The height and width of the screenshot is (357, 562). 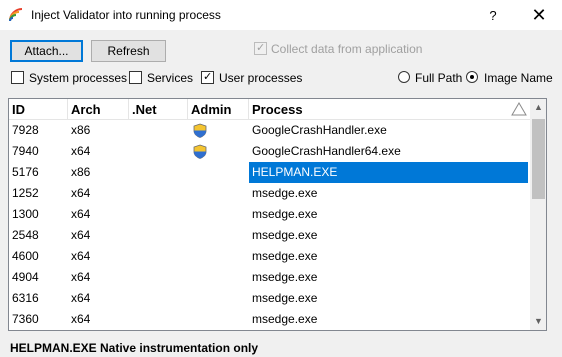 I want to click on scrollbar-thumb, so click(x=538, y=159).